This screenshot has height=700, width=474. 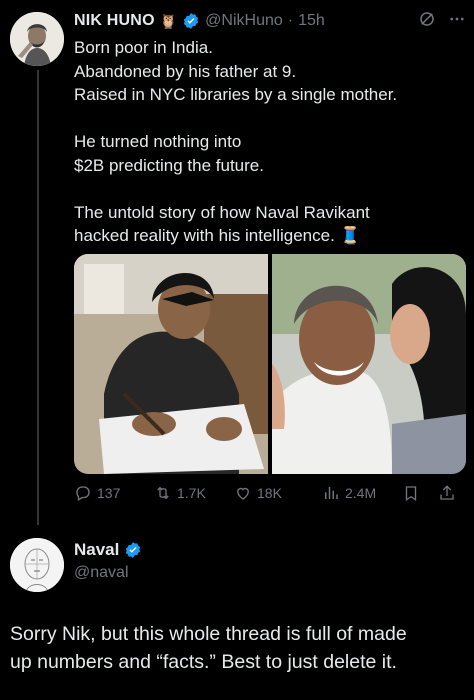 What do you see at coordinates (108, 573) in the screenshot?
I see `reply-author-handle: @naval` at bounding box center [108, 573].